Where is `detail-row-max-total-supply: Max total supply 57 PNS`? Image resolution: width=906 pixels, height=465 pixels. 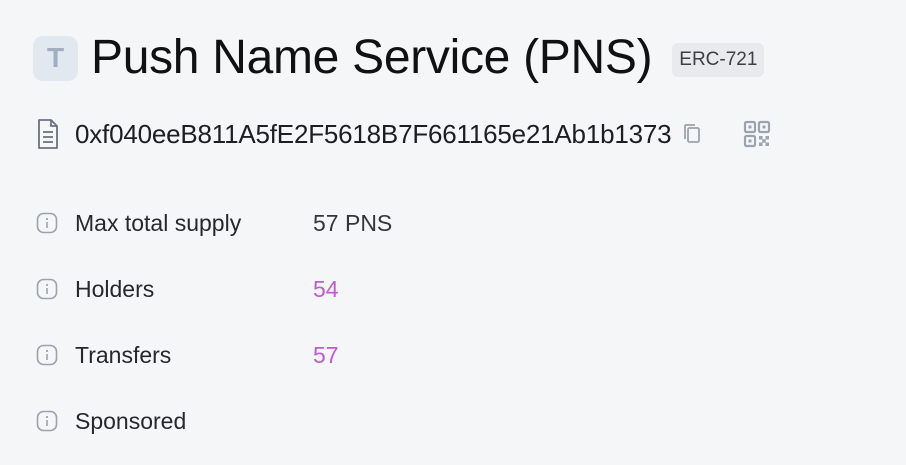
detail-row-max-total-supply: Max total supply 57 PNS is located at coordinates (214, 223).